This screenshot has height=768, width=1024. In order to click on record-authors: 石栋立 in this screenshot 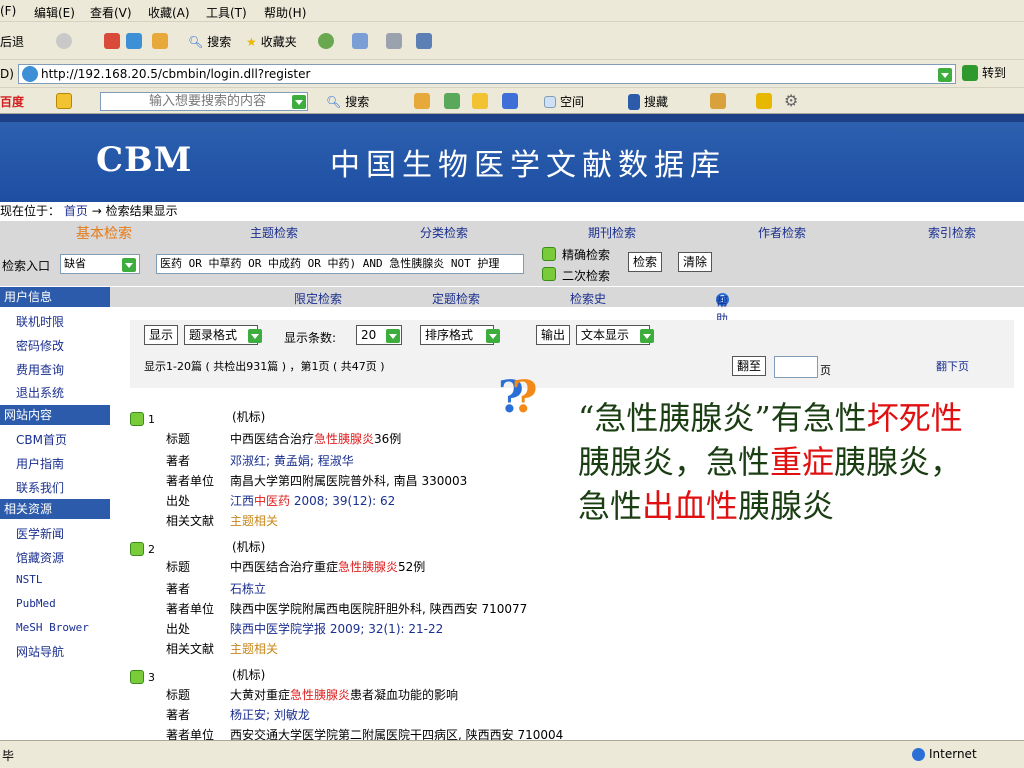, I will do `click(248, 588)`.